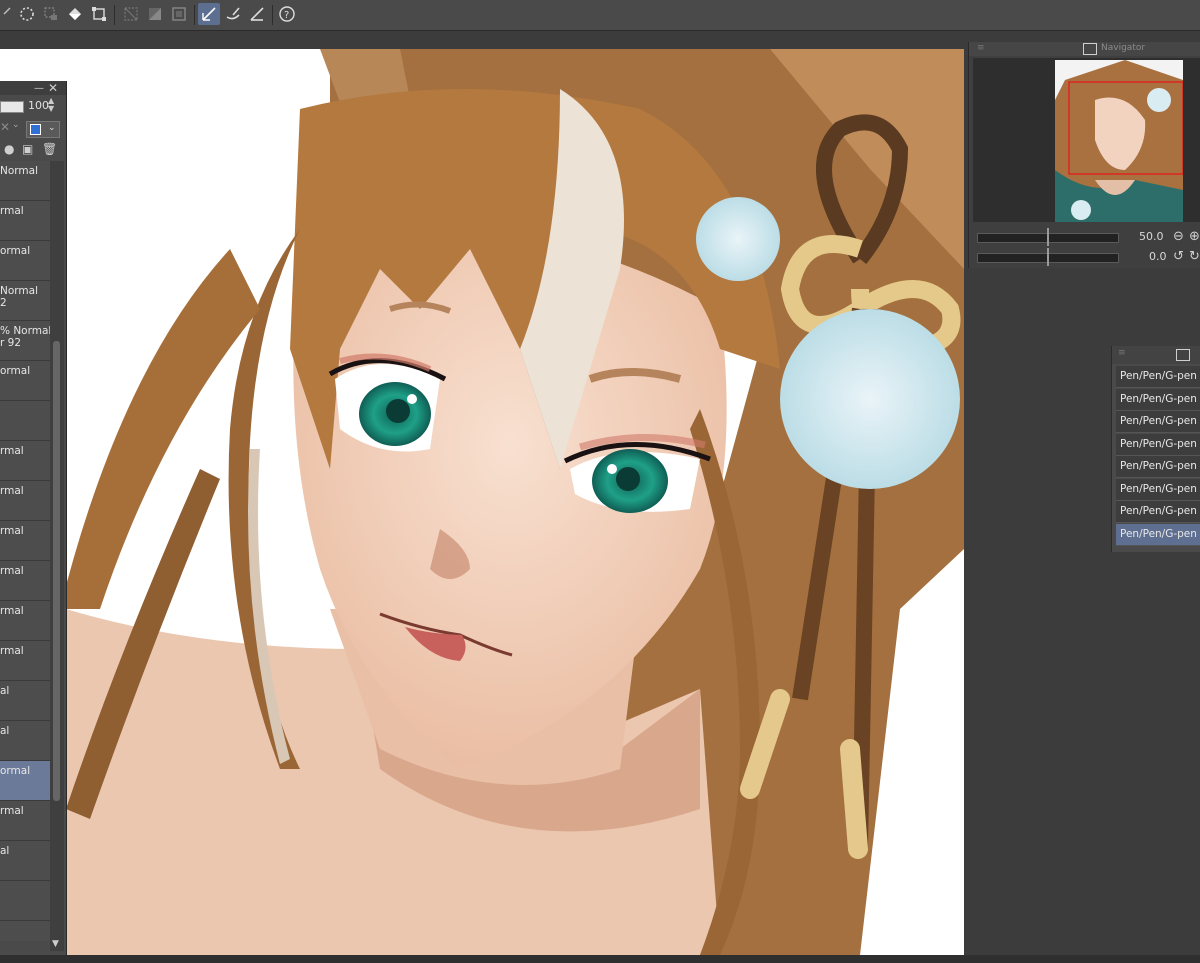 The height and width of the screenshot is (963, 1200). I want to click on layer-blend-mode: % Normal, so click(25, 331).